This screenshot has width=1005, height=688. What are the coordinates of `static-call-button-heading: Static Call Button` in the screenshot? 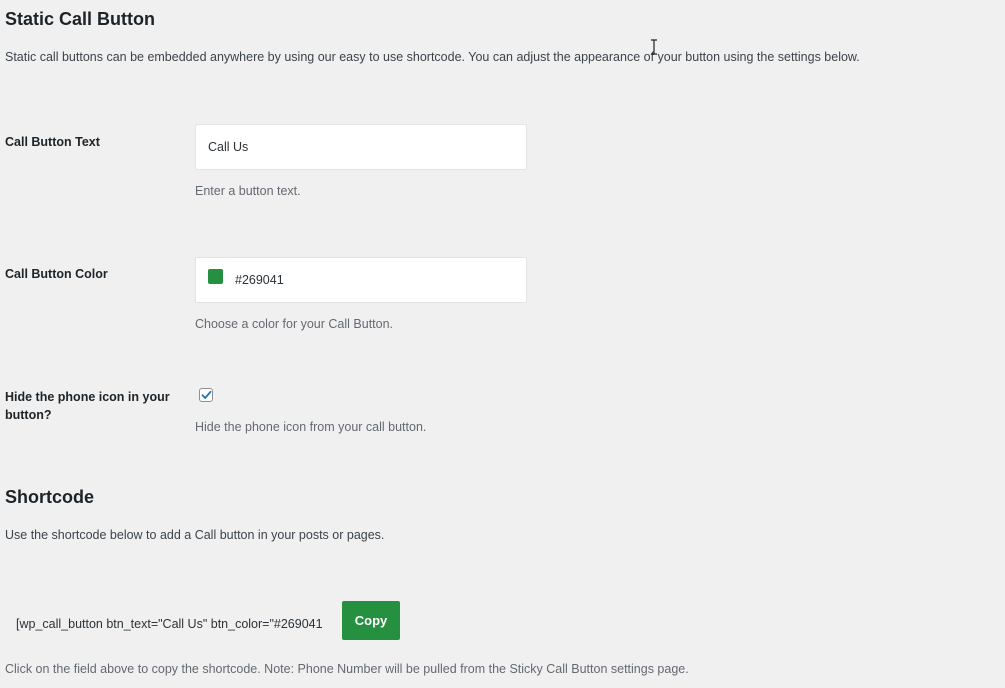 It's located at (80, 19).